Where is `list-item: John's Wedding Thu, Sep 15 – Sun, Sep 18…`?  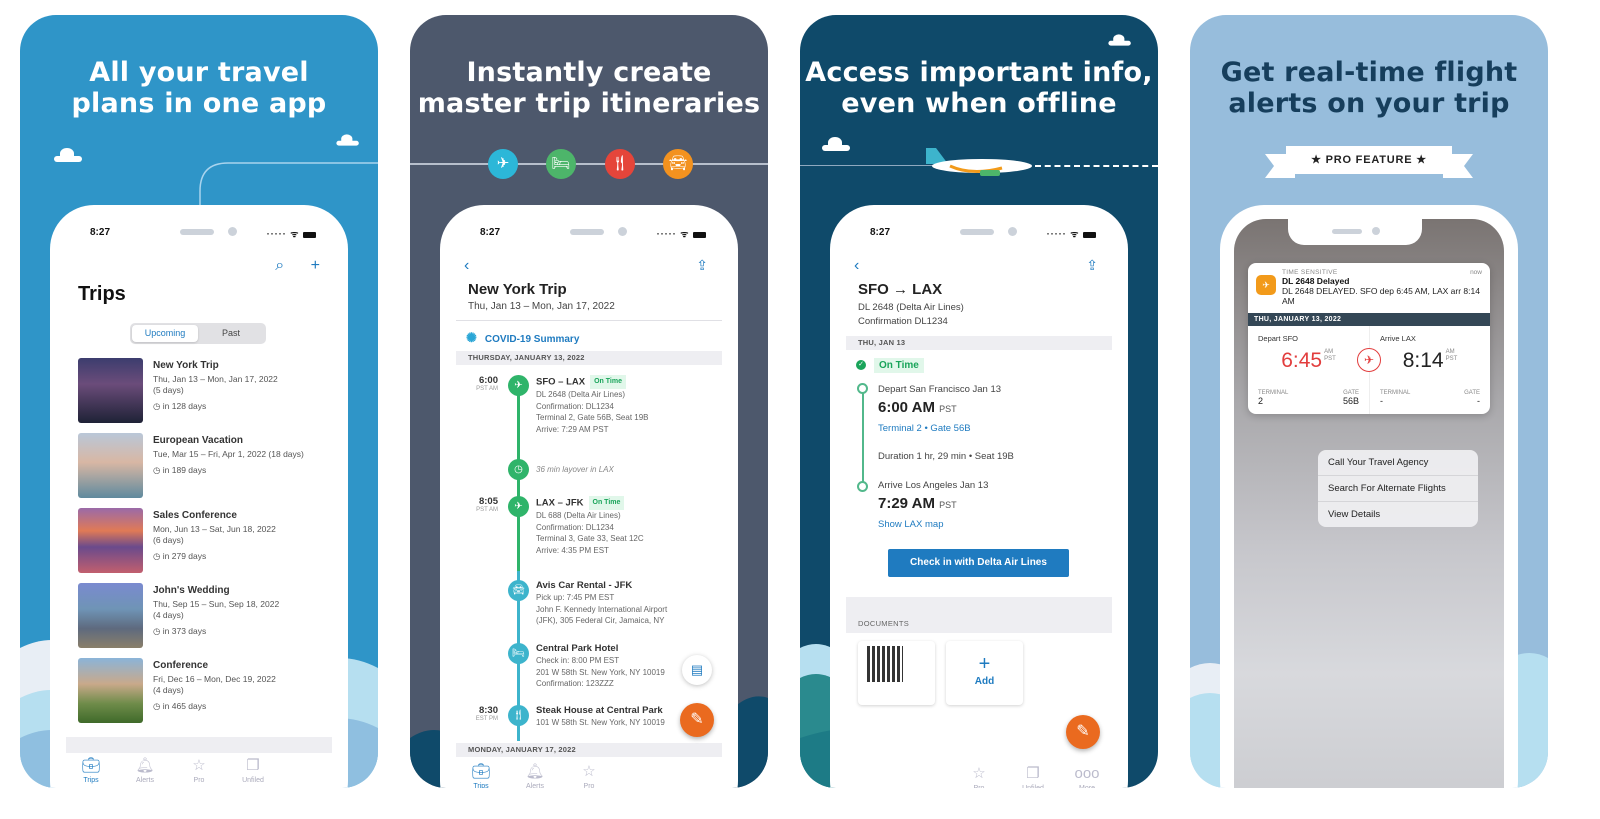
list-item: John's Wedding Thu, Sep 15 – Sun, Sep 18… is located at coordinates (205, 620).